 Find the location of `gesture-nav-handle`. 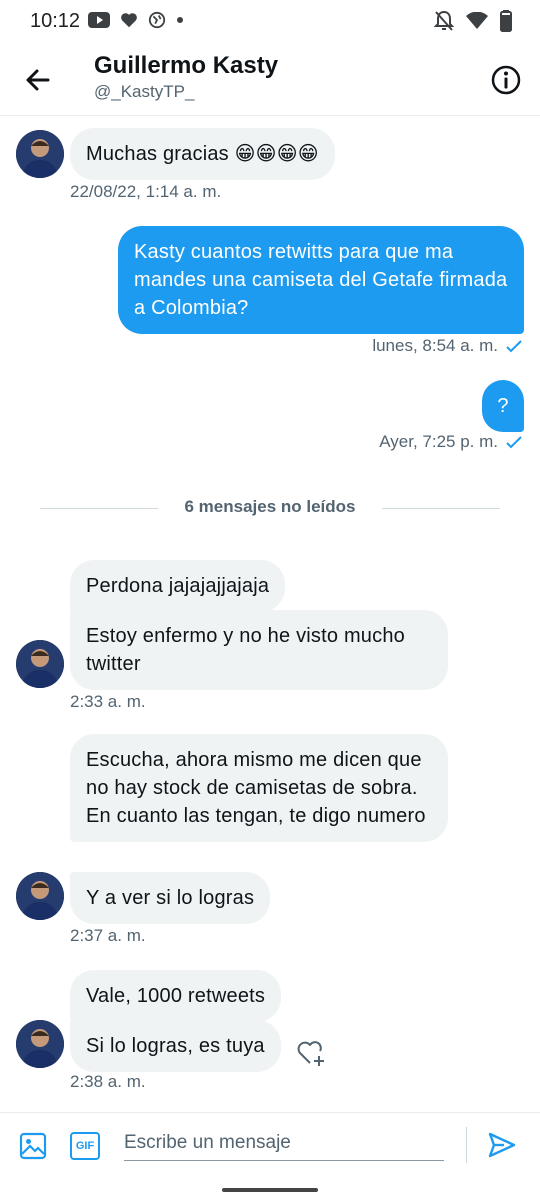

gesture-nav-handle is located at coordinates (270, 1190).